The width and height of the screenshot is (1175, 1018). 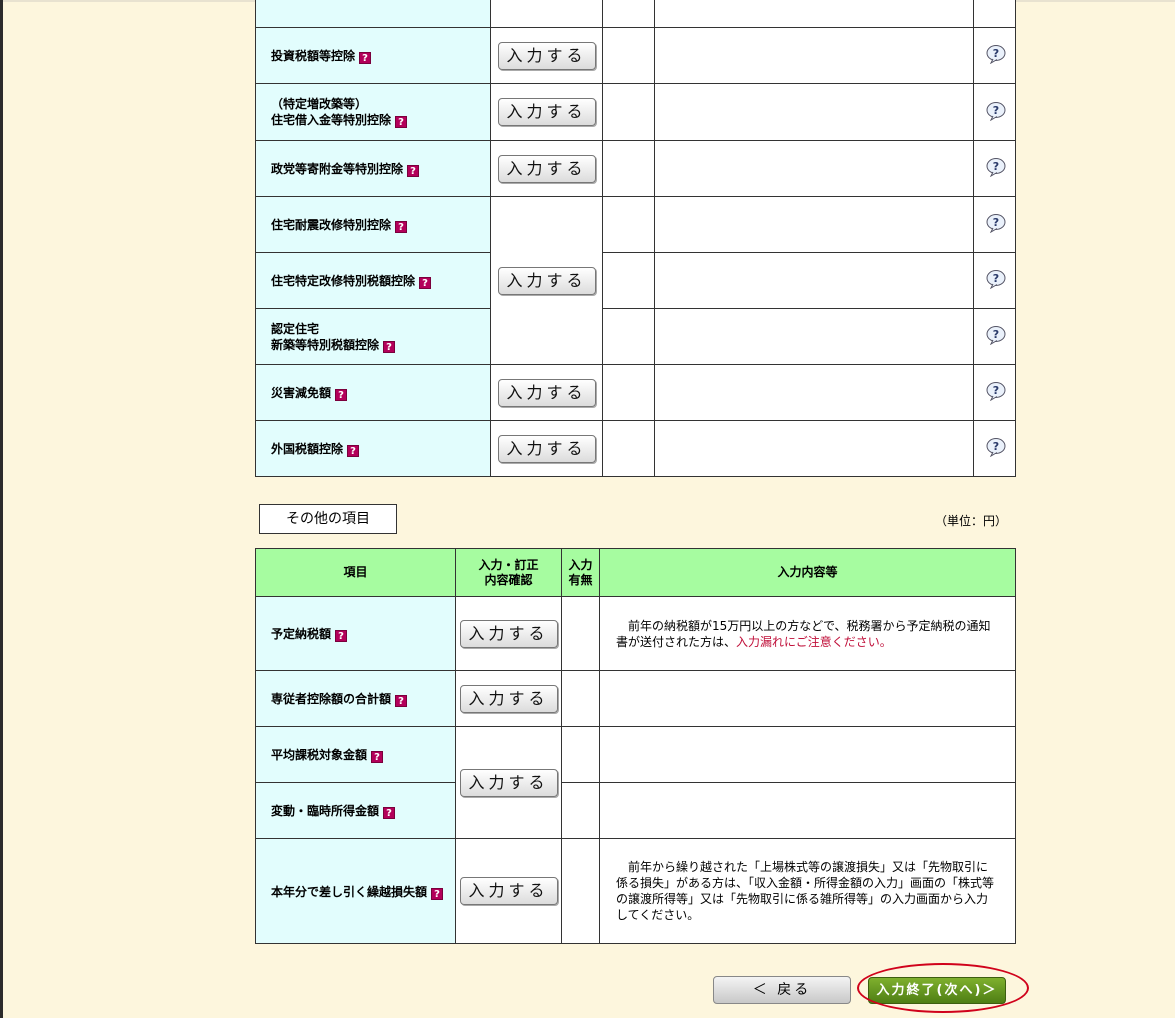 I want to click on row-label: 政党等寄附金等特別控除?, so click(x=373, y=168).